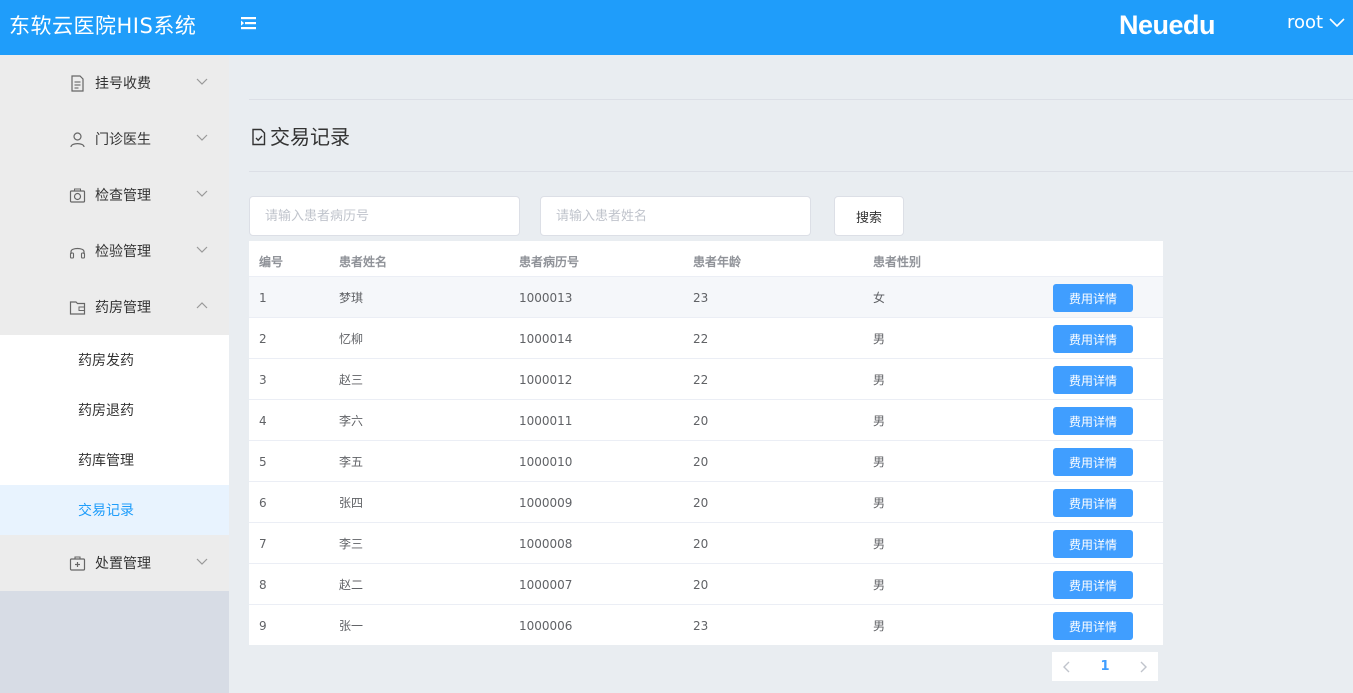 The image size is (1353, 693). What do you see at coordinates (546, 503) in the screenshot?
I see `cell-record: 1000009` at bounding box center [546, 503].